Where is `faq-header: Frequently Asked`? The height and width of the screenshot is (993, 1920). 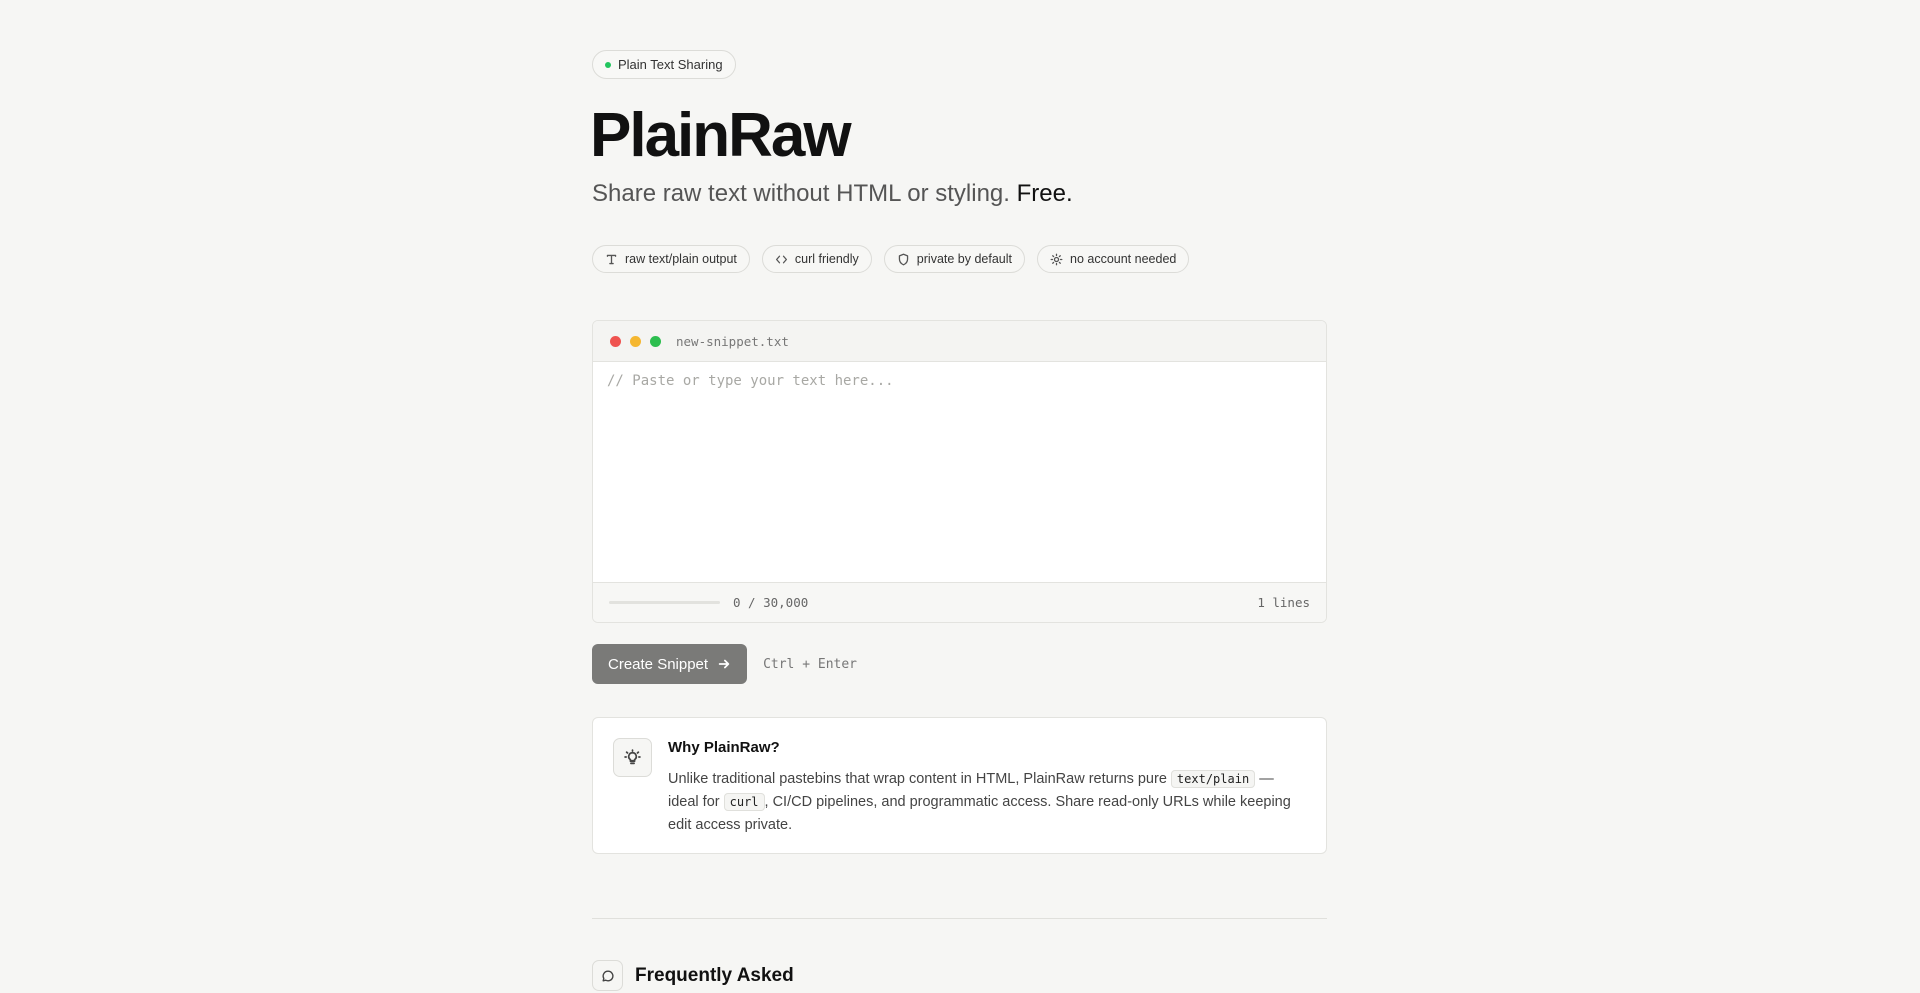
faq-header: Frequently Asked is located at coordinates (693, 975).